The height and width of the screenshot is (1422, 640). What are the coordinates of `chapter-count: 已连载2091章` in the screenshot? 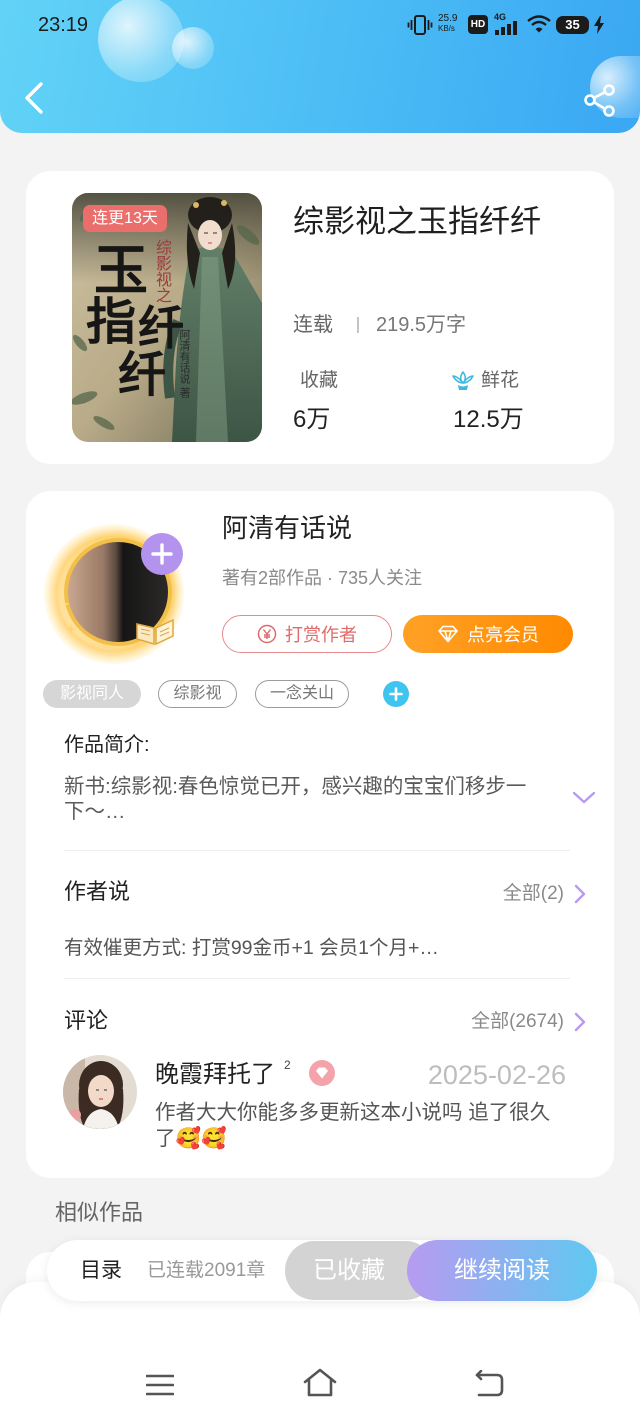 It's located at (206, 1270).